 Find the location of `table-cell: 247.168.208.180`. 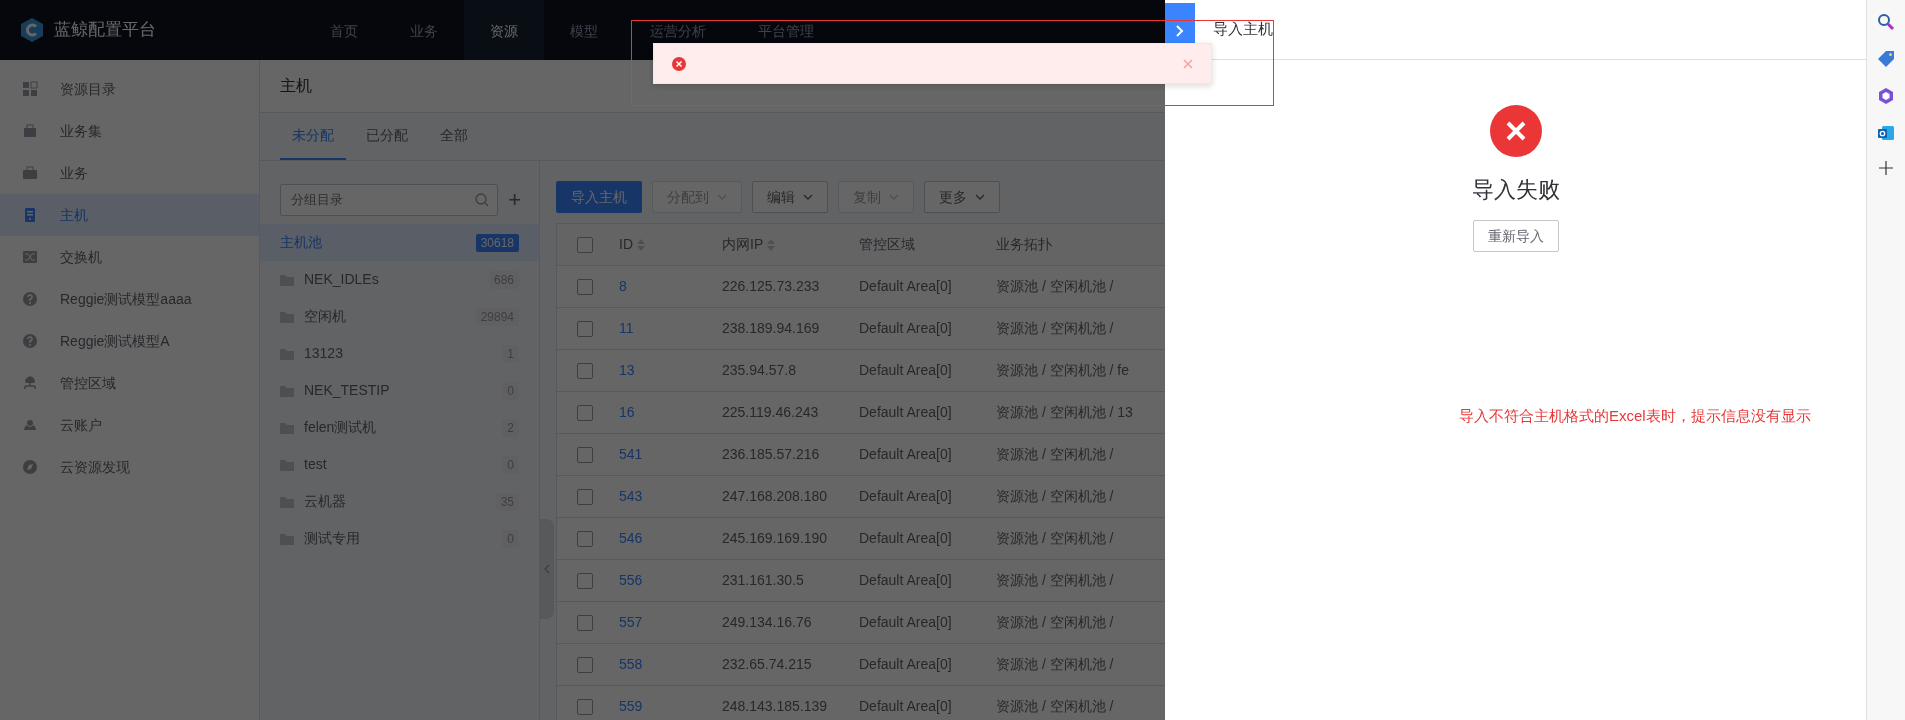

table-cell: 247.168.208.180 is located at coordinates (775, 496).